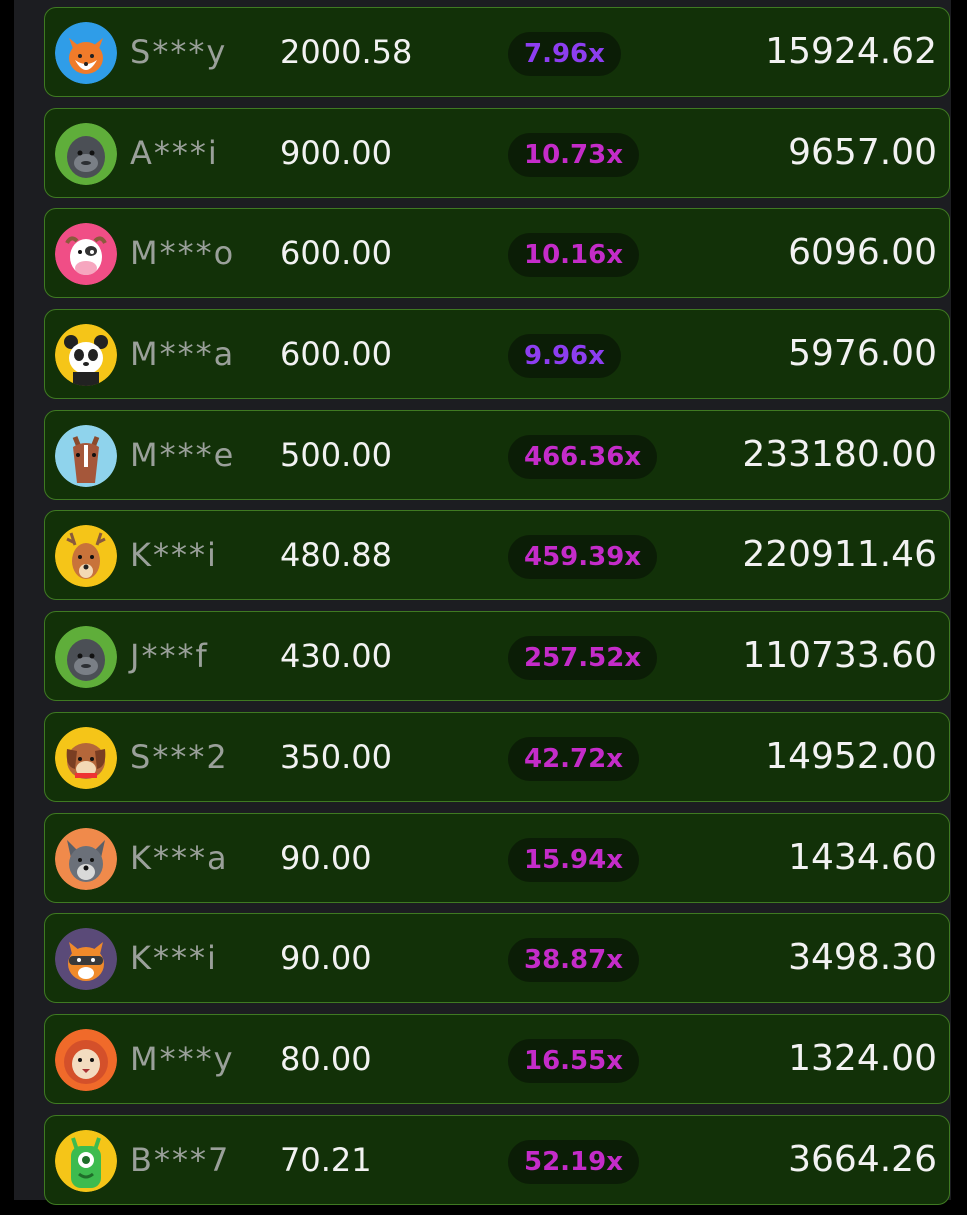 This screenshot has height=1215, width=967. What do you see at coordinates (497, 253) in the screenshot?
I see `bet-row: M***o 600.00 10.16x 6096.00` at bounding box center [497, 253].